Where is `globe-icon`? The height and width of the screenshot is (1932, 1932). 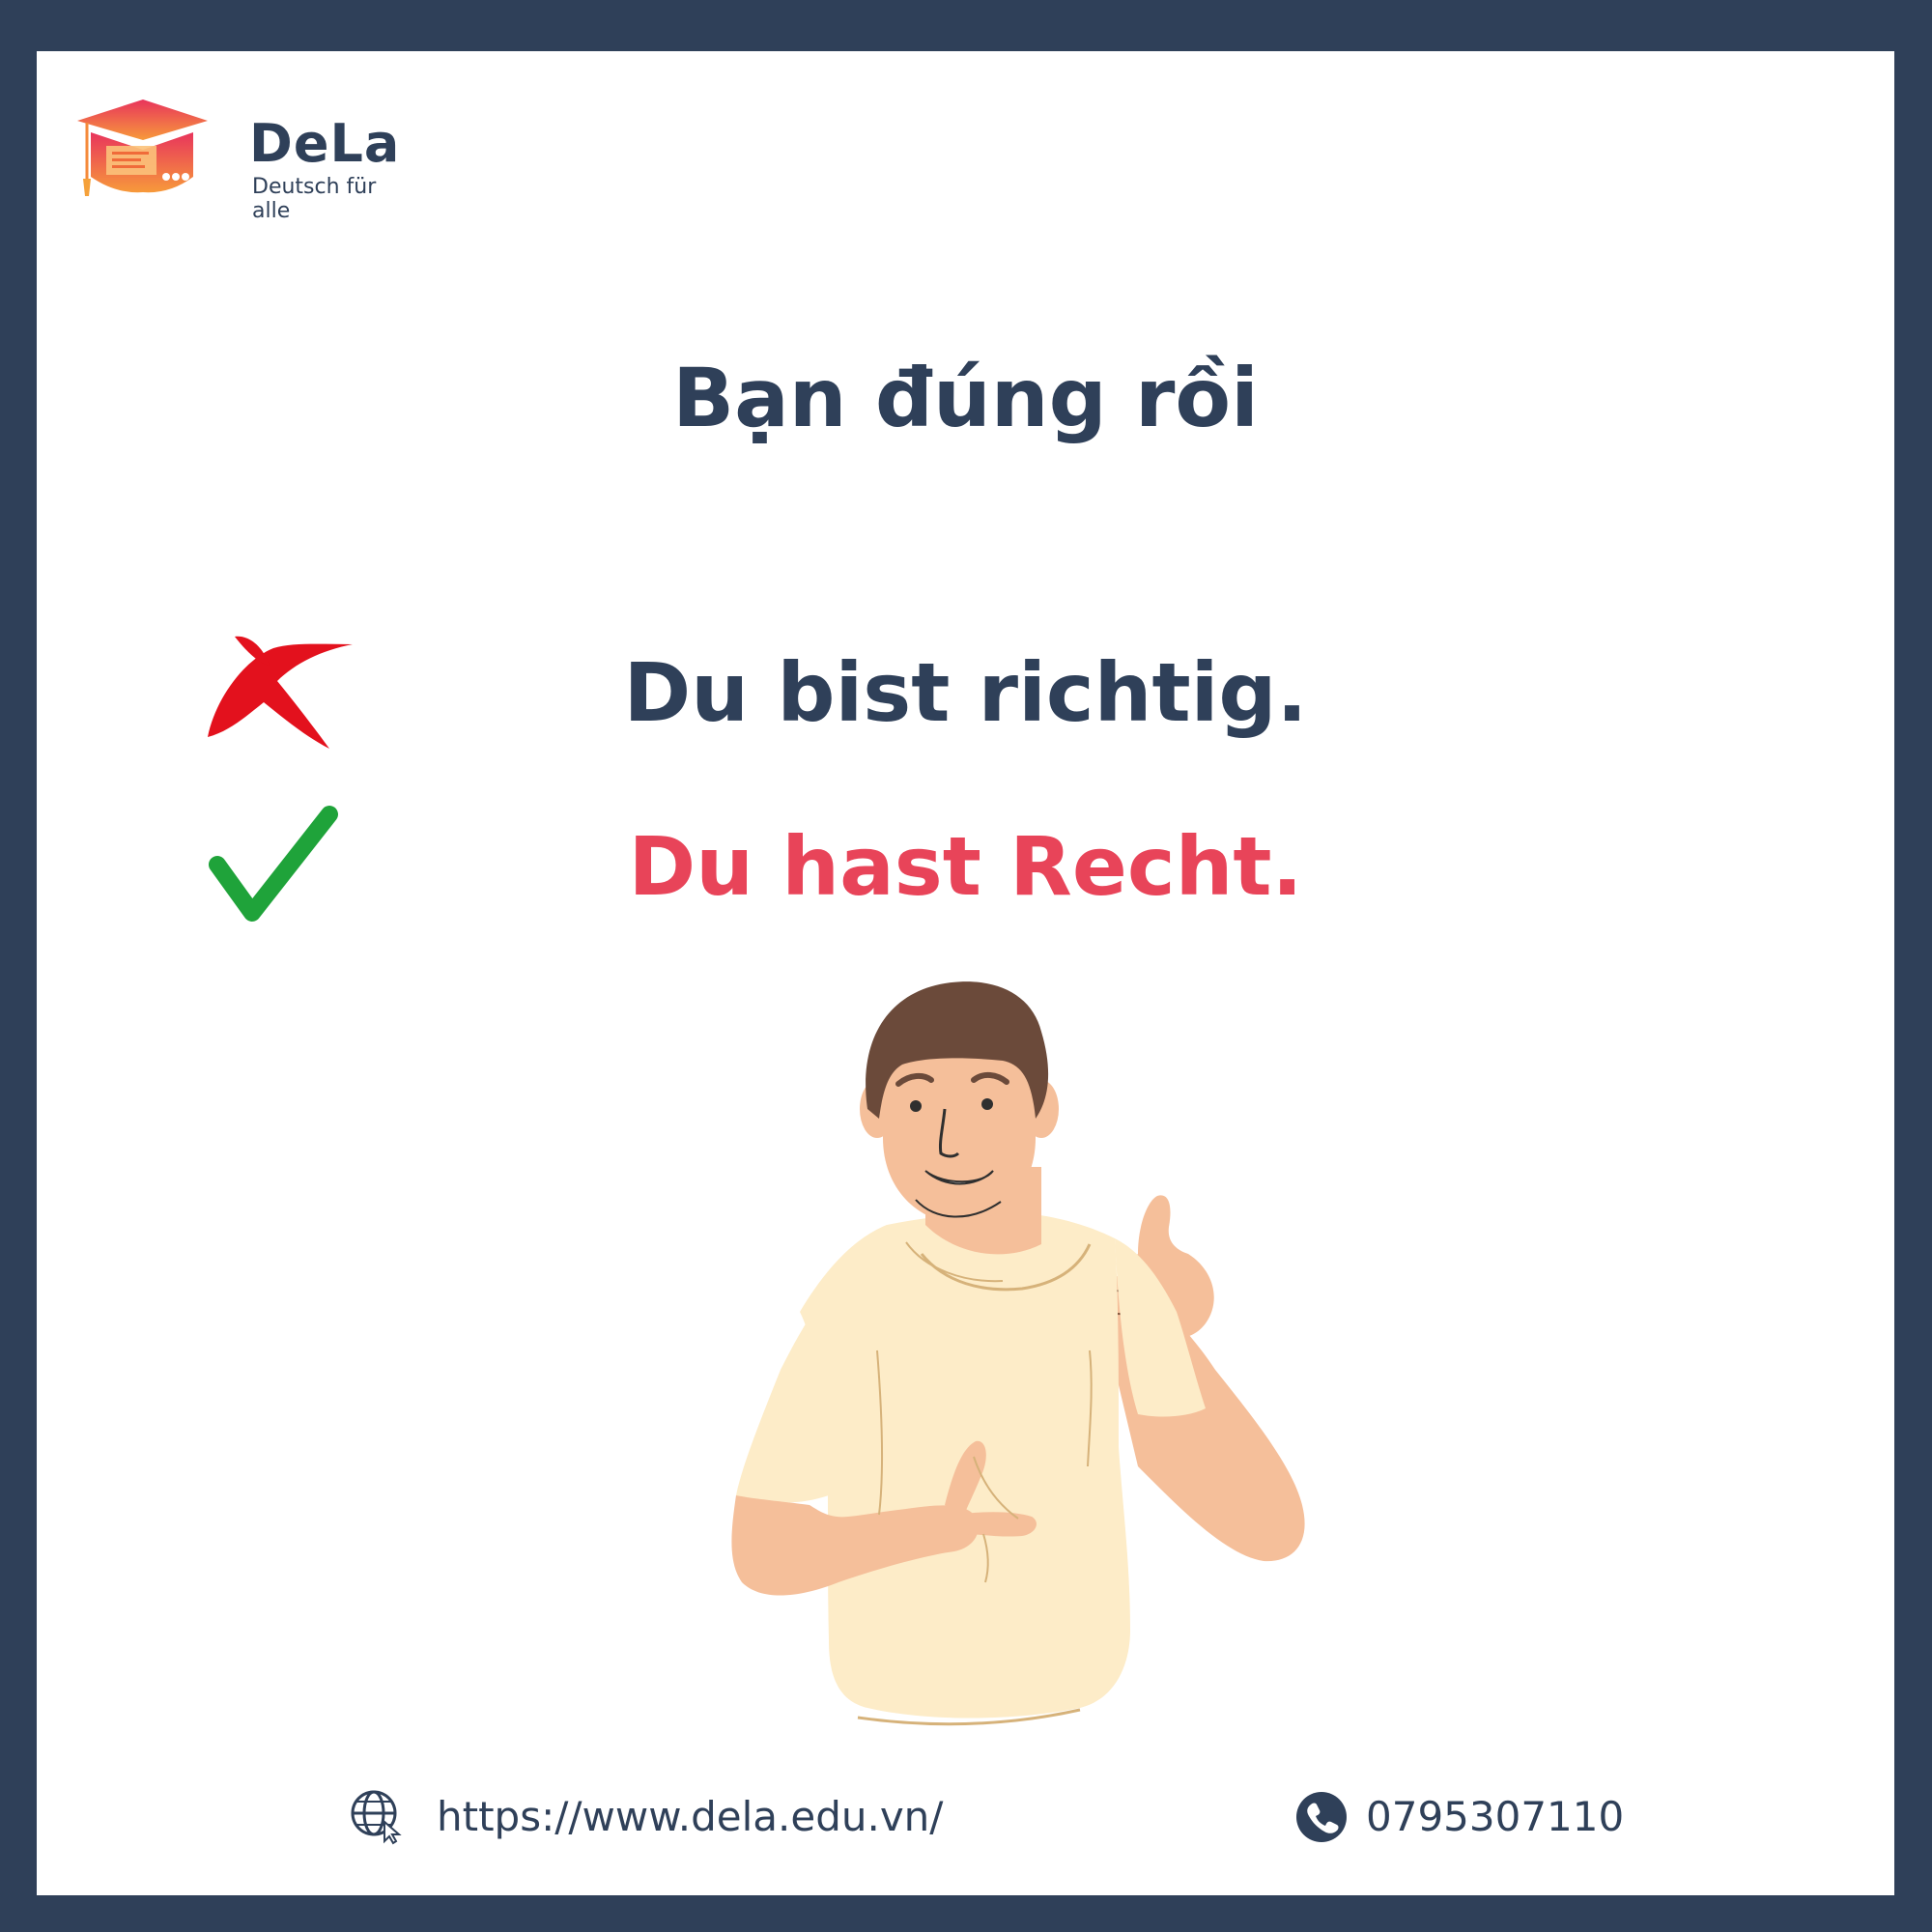 globe-icon is located at coordinates (376, 1817).